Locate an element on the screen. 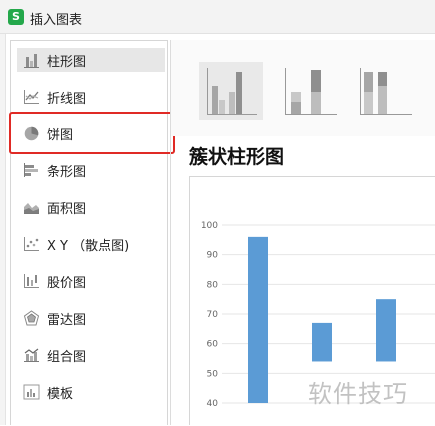  sidebar-item-label: 面积图 is located at coordinates (67, 209).